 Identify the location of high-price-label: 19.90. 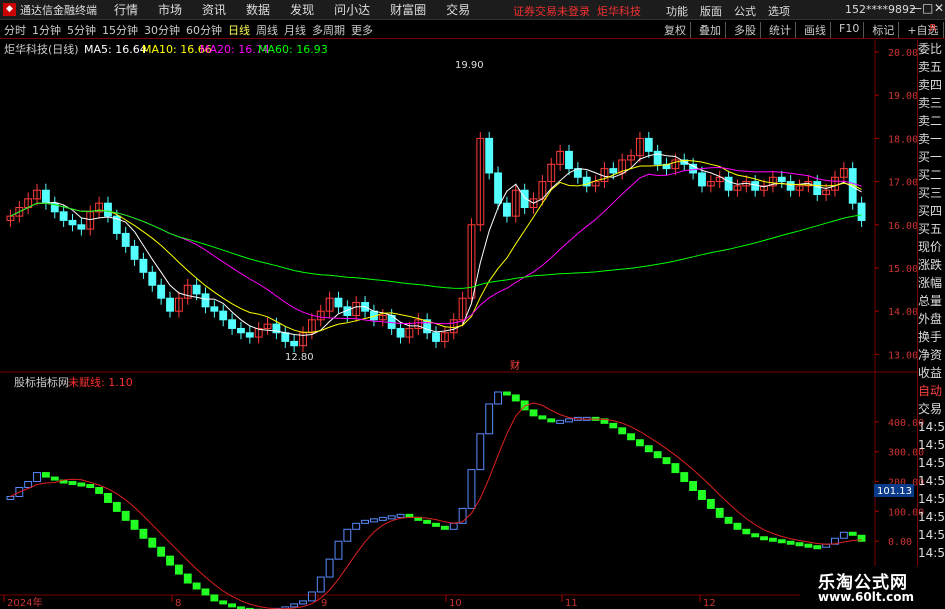
(469, 65).